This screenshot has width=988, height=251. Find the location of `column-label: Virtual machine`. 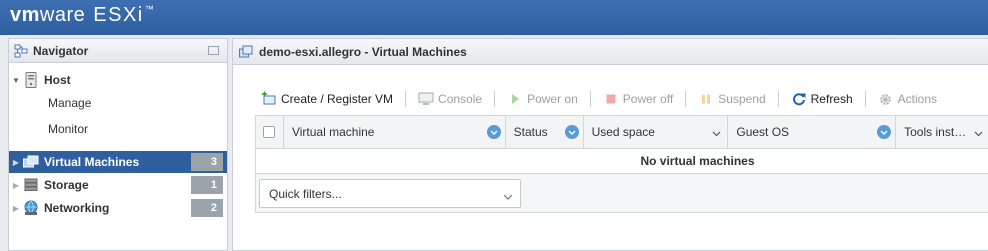

column-label: Virtual machine is located at coordinates (333, 132).